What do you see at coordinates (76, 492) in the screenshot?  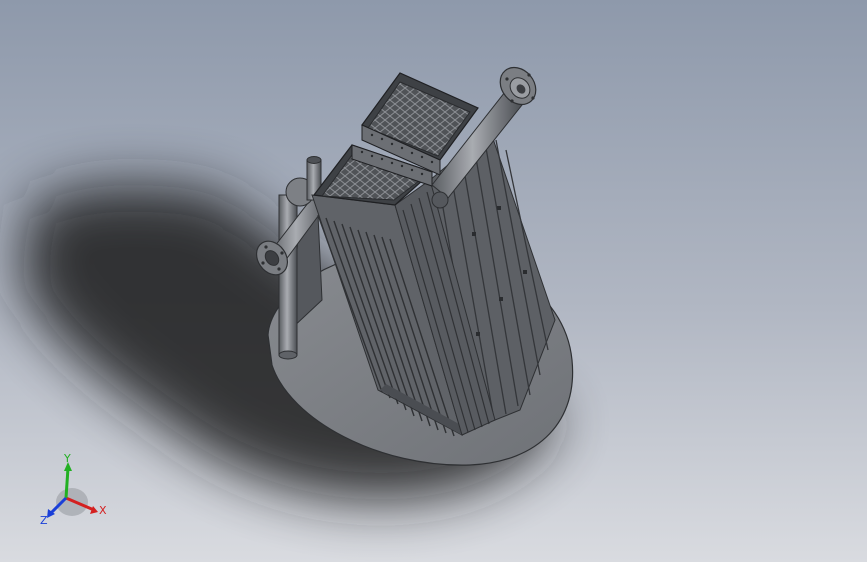 I see `reference-triad: X Y Z` at bounding box center [76, 492].